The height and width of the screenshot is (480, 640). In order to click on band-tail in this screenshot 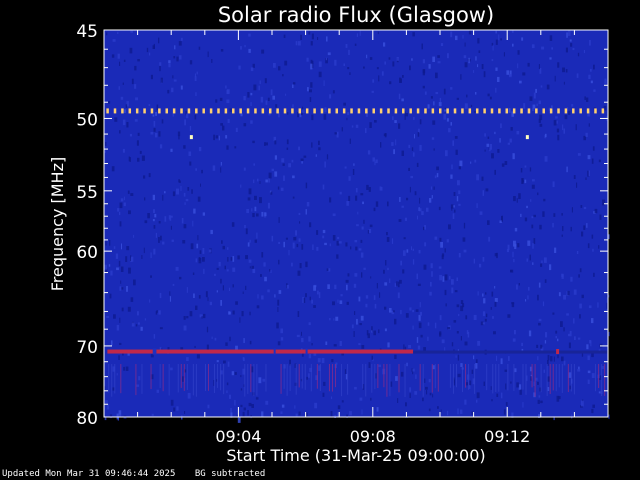, I will do `click(510, 352)`.